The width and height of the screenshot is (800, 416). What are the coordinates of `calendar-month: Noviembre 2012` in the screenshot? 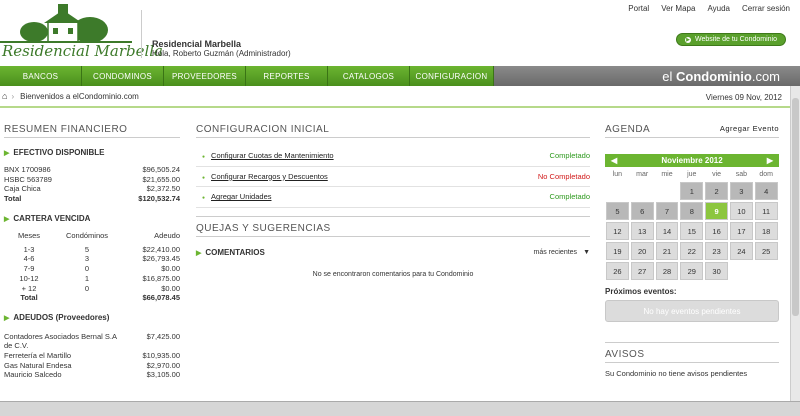 It's located at (692, 160).